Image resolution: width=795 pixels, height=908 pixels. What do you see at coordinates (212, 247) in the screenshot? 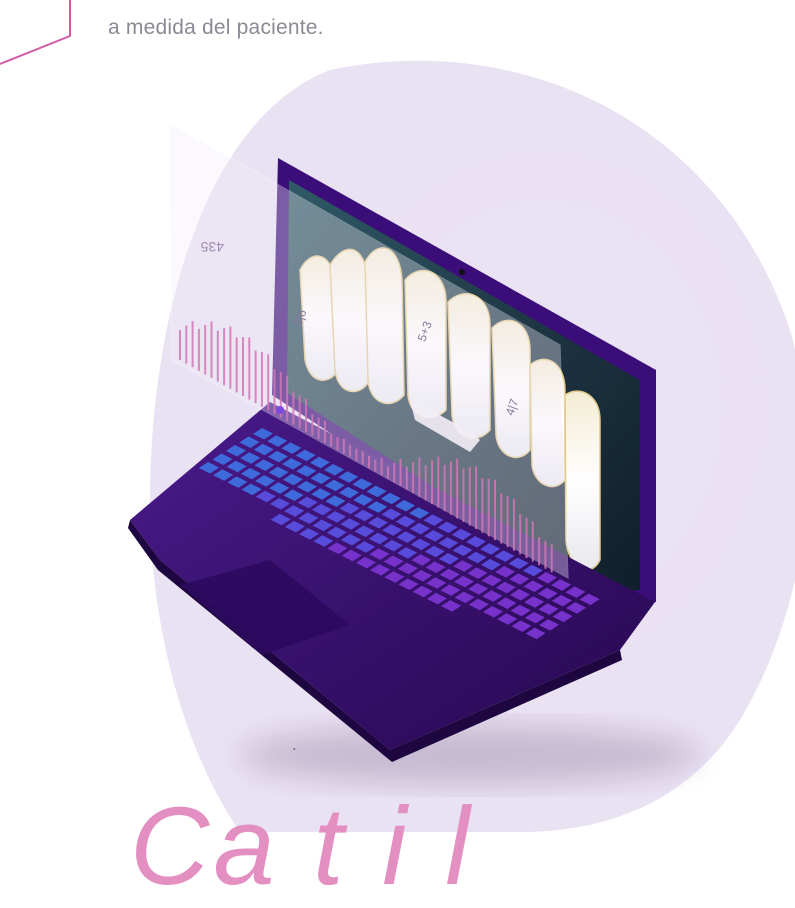
I see `overlay-number: 435` at bounding box center [212, 247].